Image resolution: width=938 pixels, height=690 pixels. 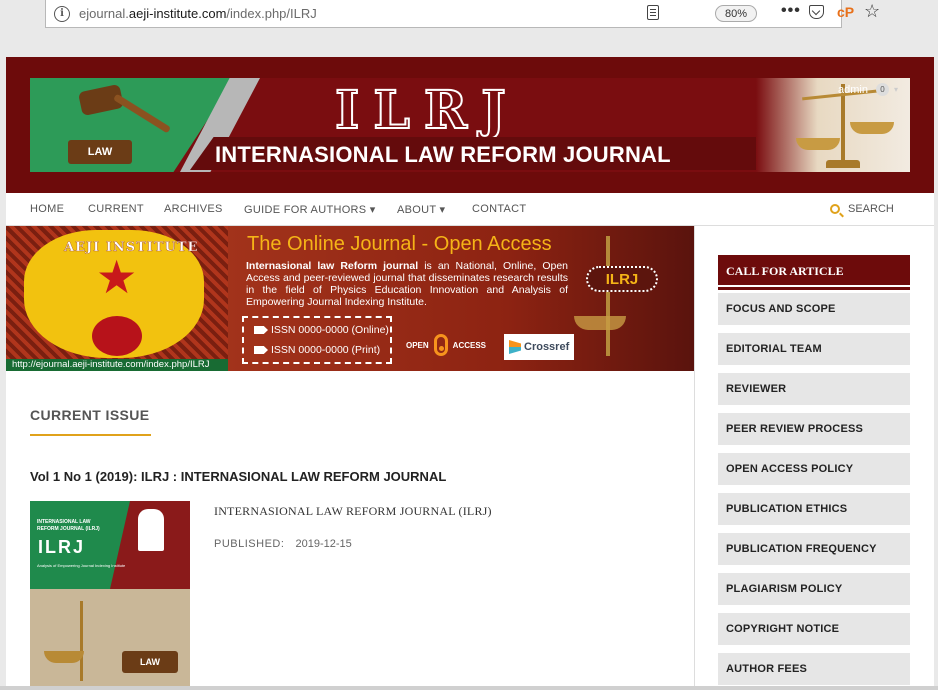 I want to click on crossref-icon, so click(x=515, y=347).